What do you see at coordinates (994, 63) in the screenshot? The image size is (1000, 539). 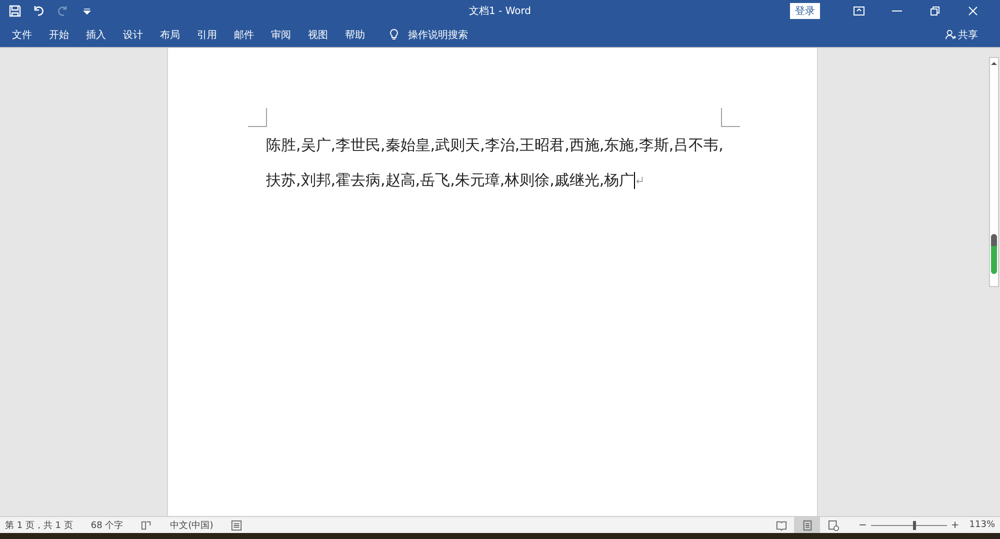 I see `scroll-up-icon` at bounding box center [994, 63].